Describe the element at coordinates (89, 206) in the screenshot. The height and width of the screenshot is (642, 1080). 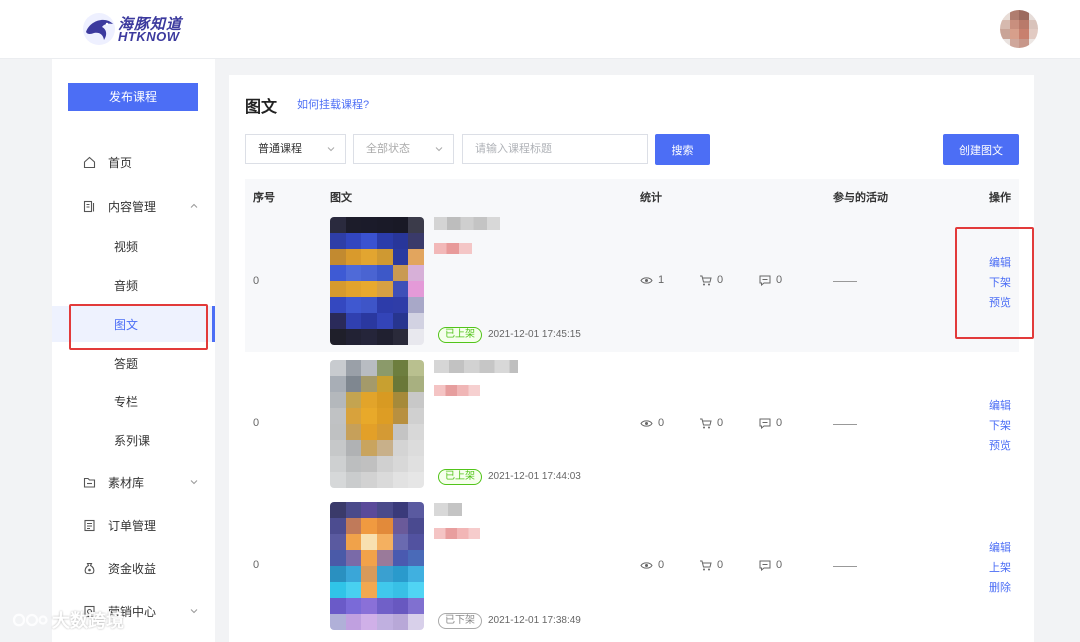
I see `content-icon` at that location.